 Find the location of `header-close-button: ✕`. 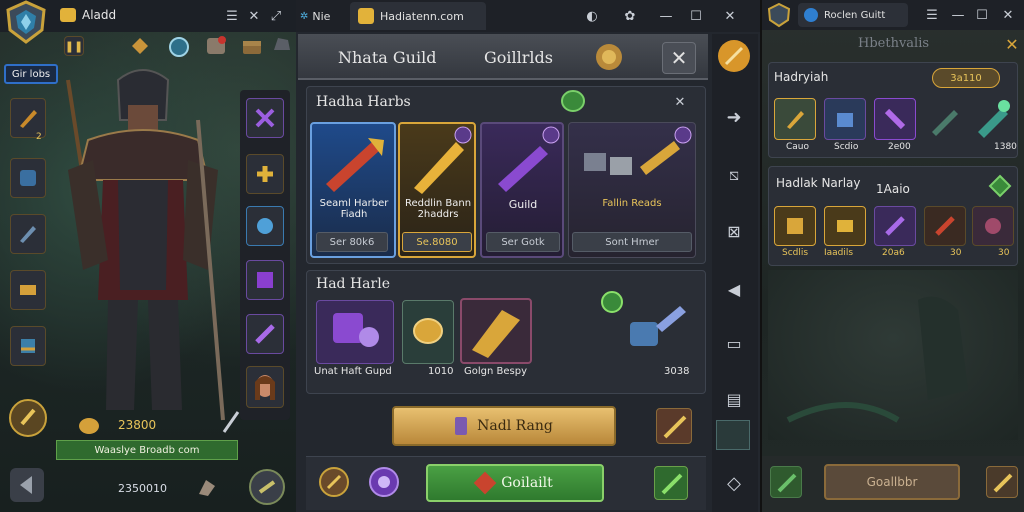

header-close-button: ✕ is located at coordinates (679, 58).